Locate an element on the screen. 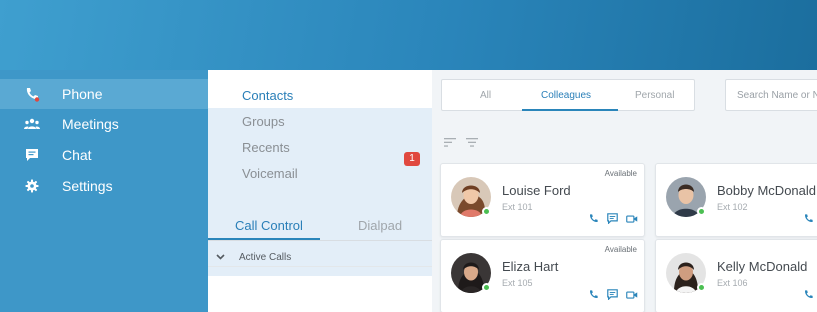 This screenshot has height=312, width=817. active-calls-label: Active Calls is located at coordinates (265, 257).